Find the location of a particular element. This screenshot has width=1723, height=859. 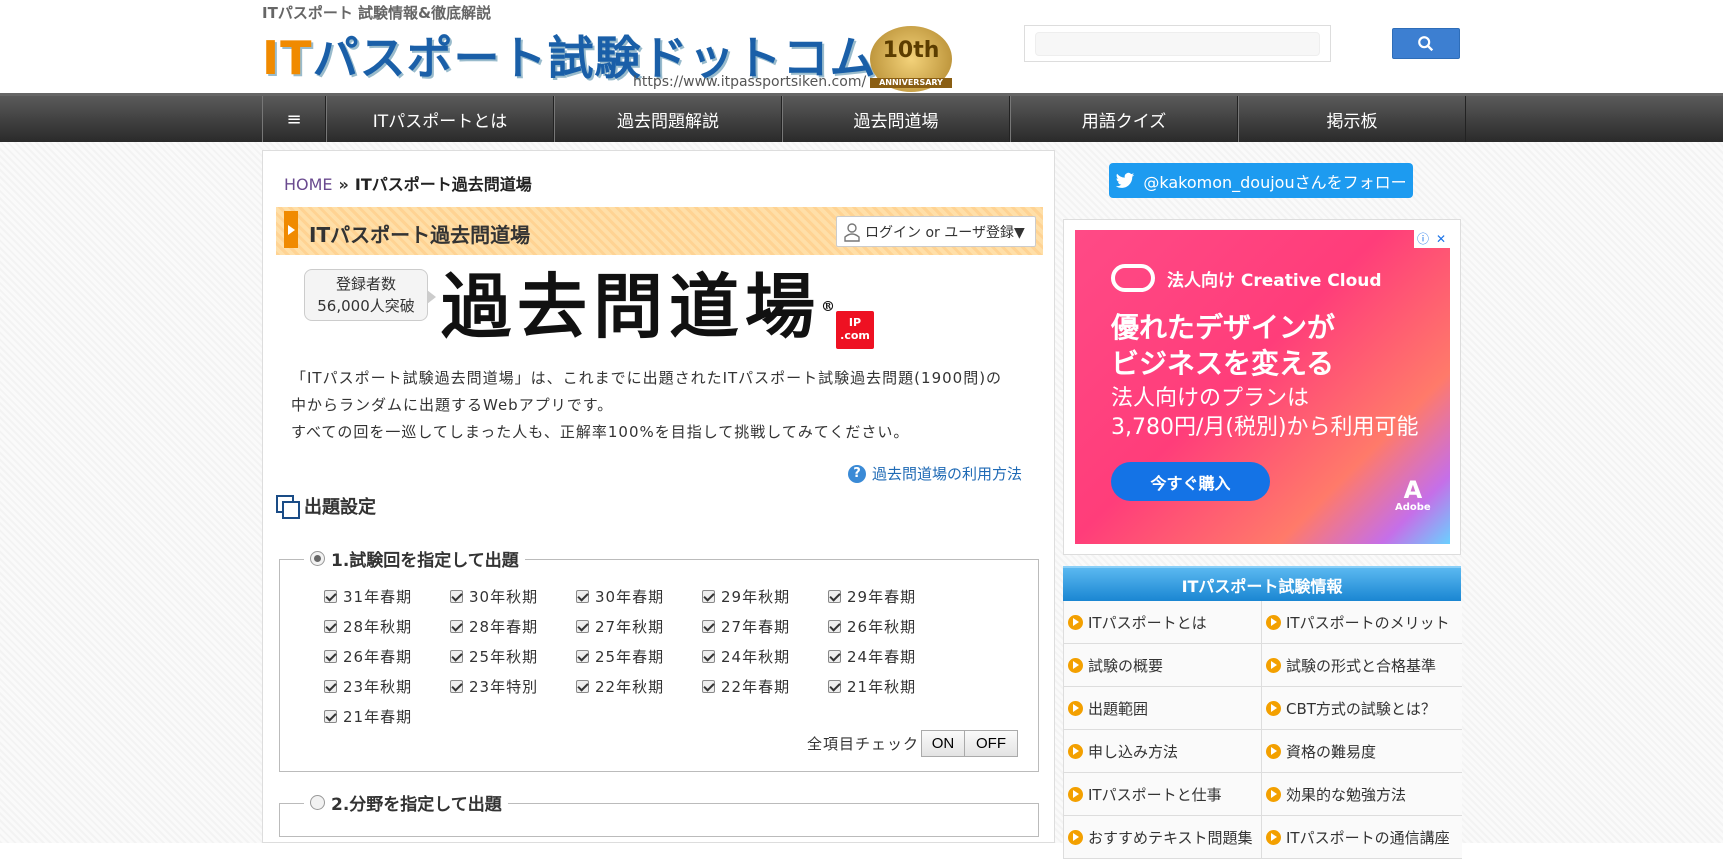

session-mode-option: 1.試験回を指定して出題 is located at coordinates (414, 558).